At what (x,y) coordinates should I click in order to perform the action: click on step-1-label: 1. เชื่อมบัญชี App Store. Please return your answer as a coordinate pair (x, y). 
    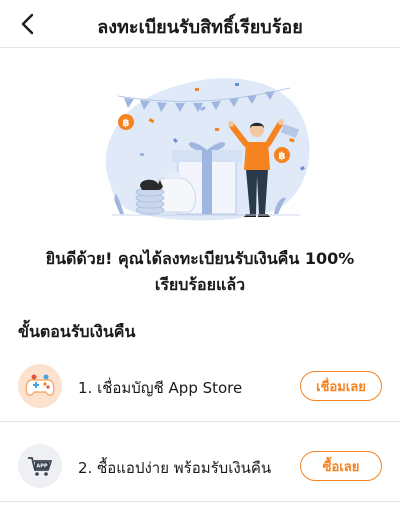
    Looking at the image, I should click on (160, 388).